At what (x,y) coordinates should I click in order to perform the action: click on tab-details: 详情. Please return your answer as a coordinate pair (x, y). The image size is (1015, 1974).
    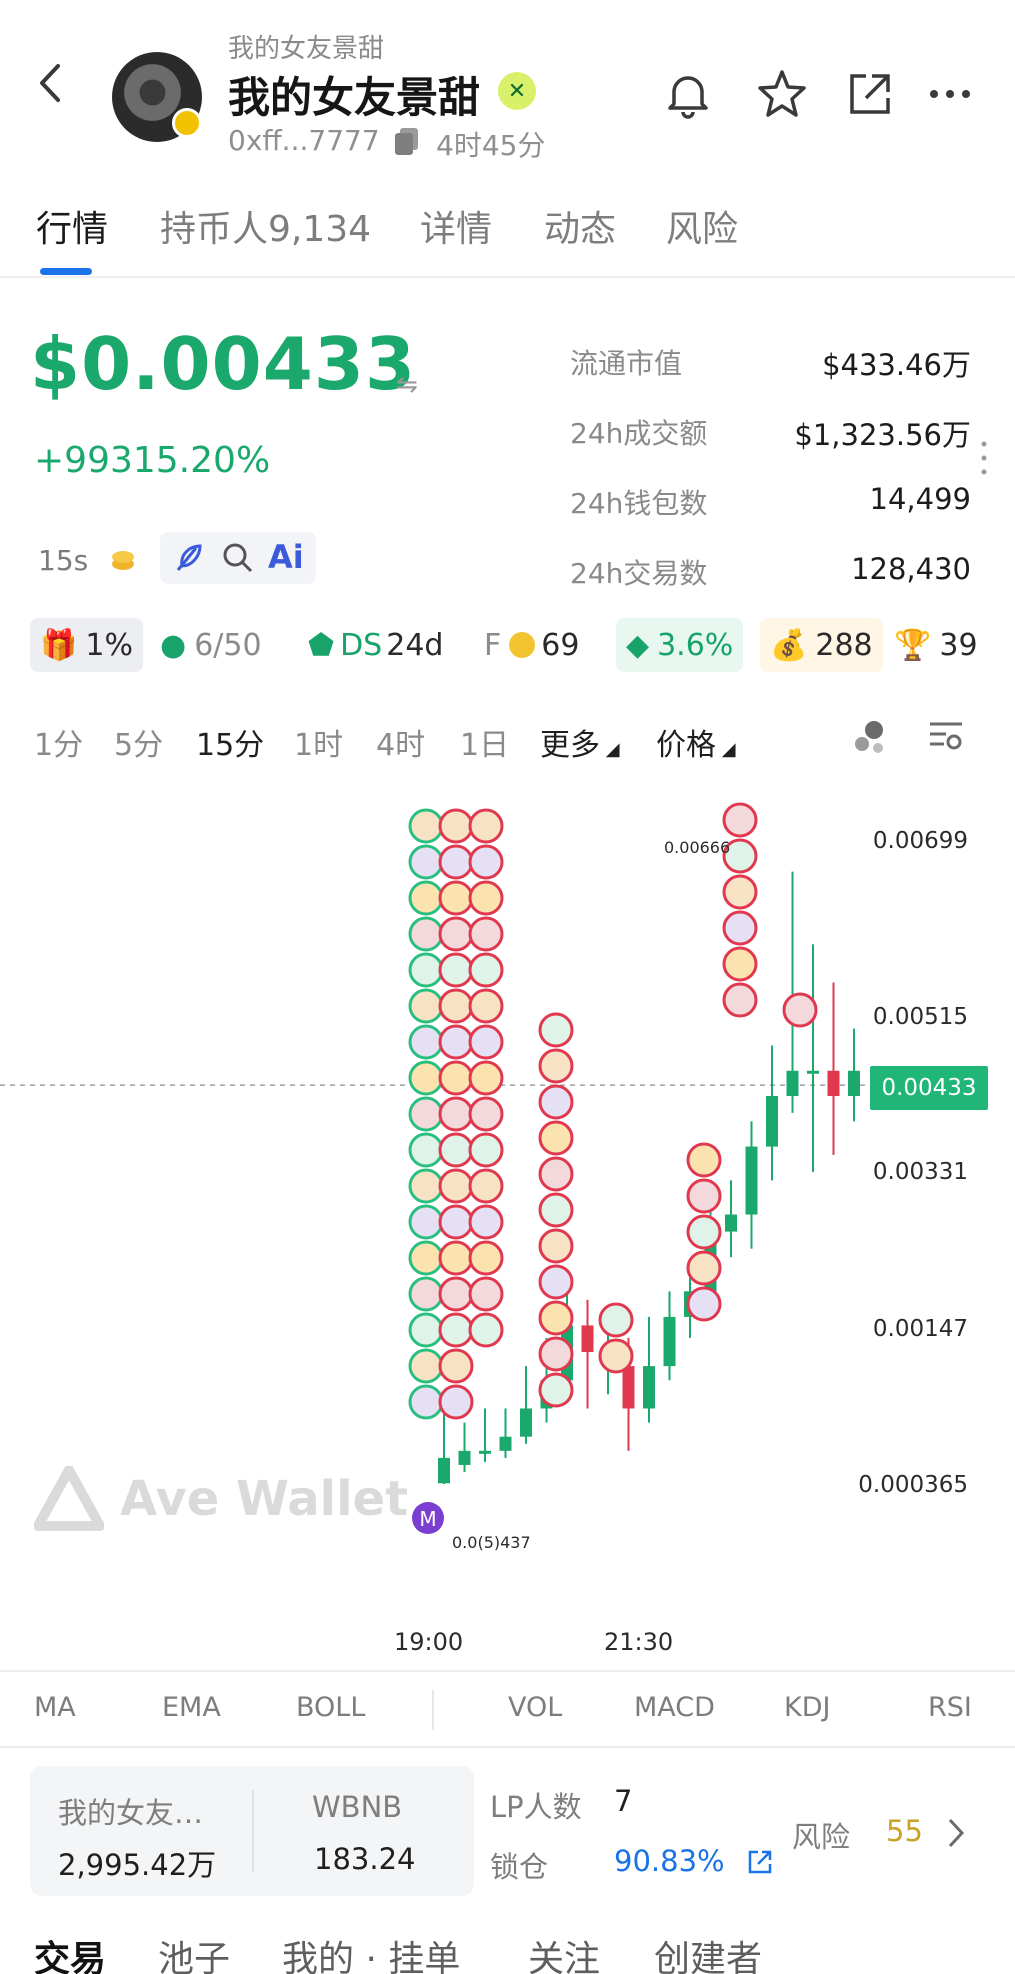
    Looking at the image, I should click on (456, 226).